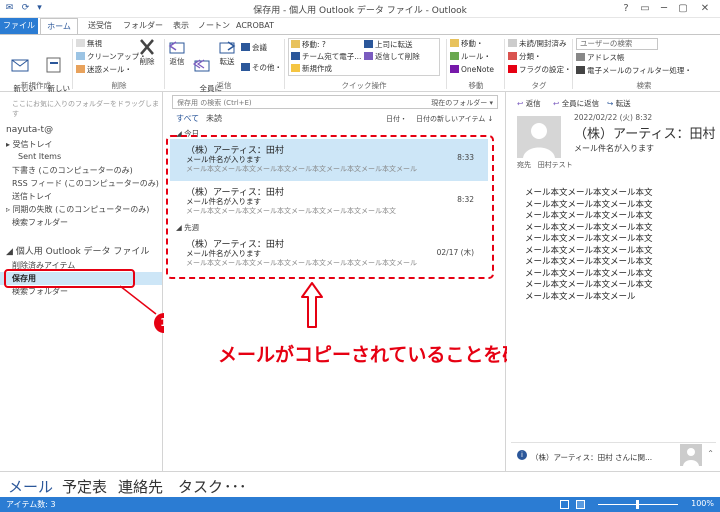 The height and width of the screenshot is (512, 720). What do you see at coordinates (613, 454) in the screenshot?
I see `people-pane: i （株）アーティス：田村 さんに関... ⌃` at bounding box center [613, 454].